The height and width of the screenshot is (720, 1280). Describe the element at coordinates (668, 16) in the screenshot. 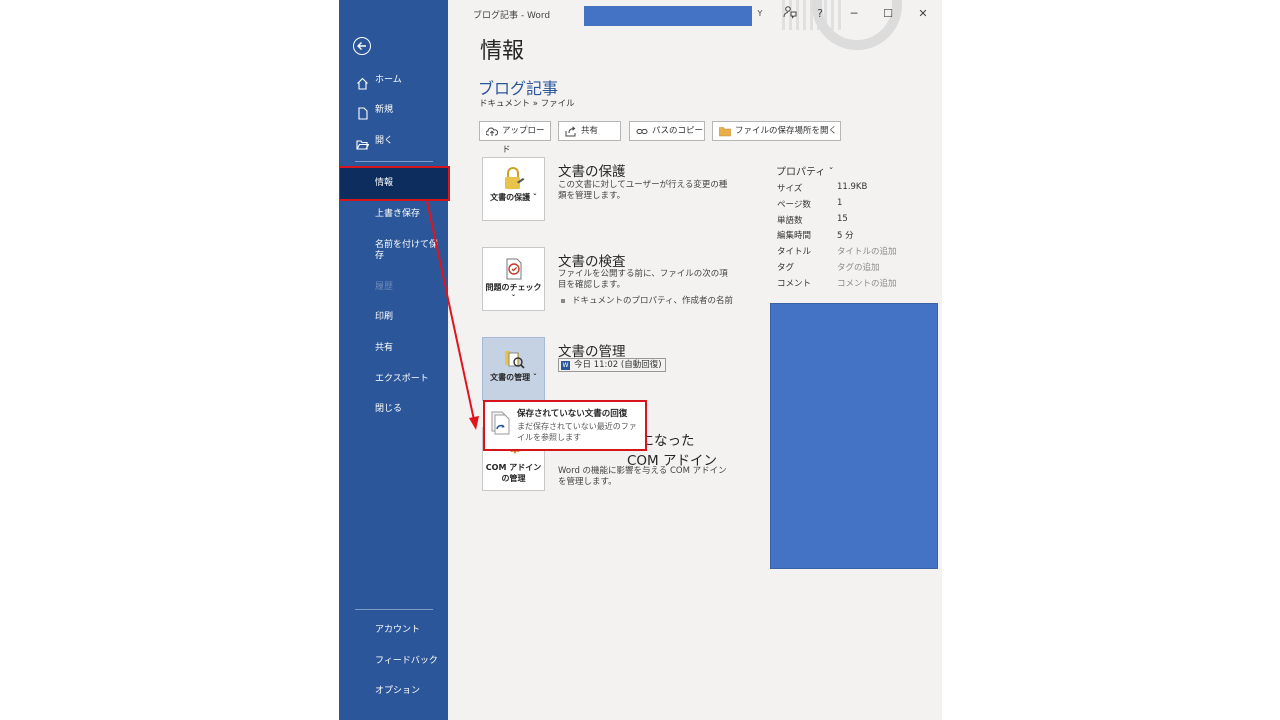

I see `redacted-account-name` at that location.